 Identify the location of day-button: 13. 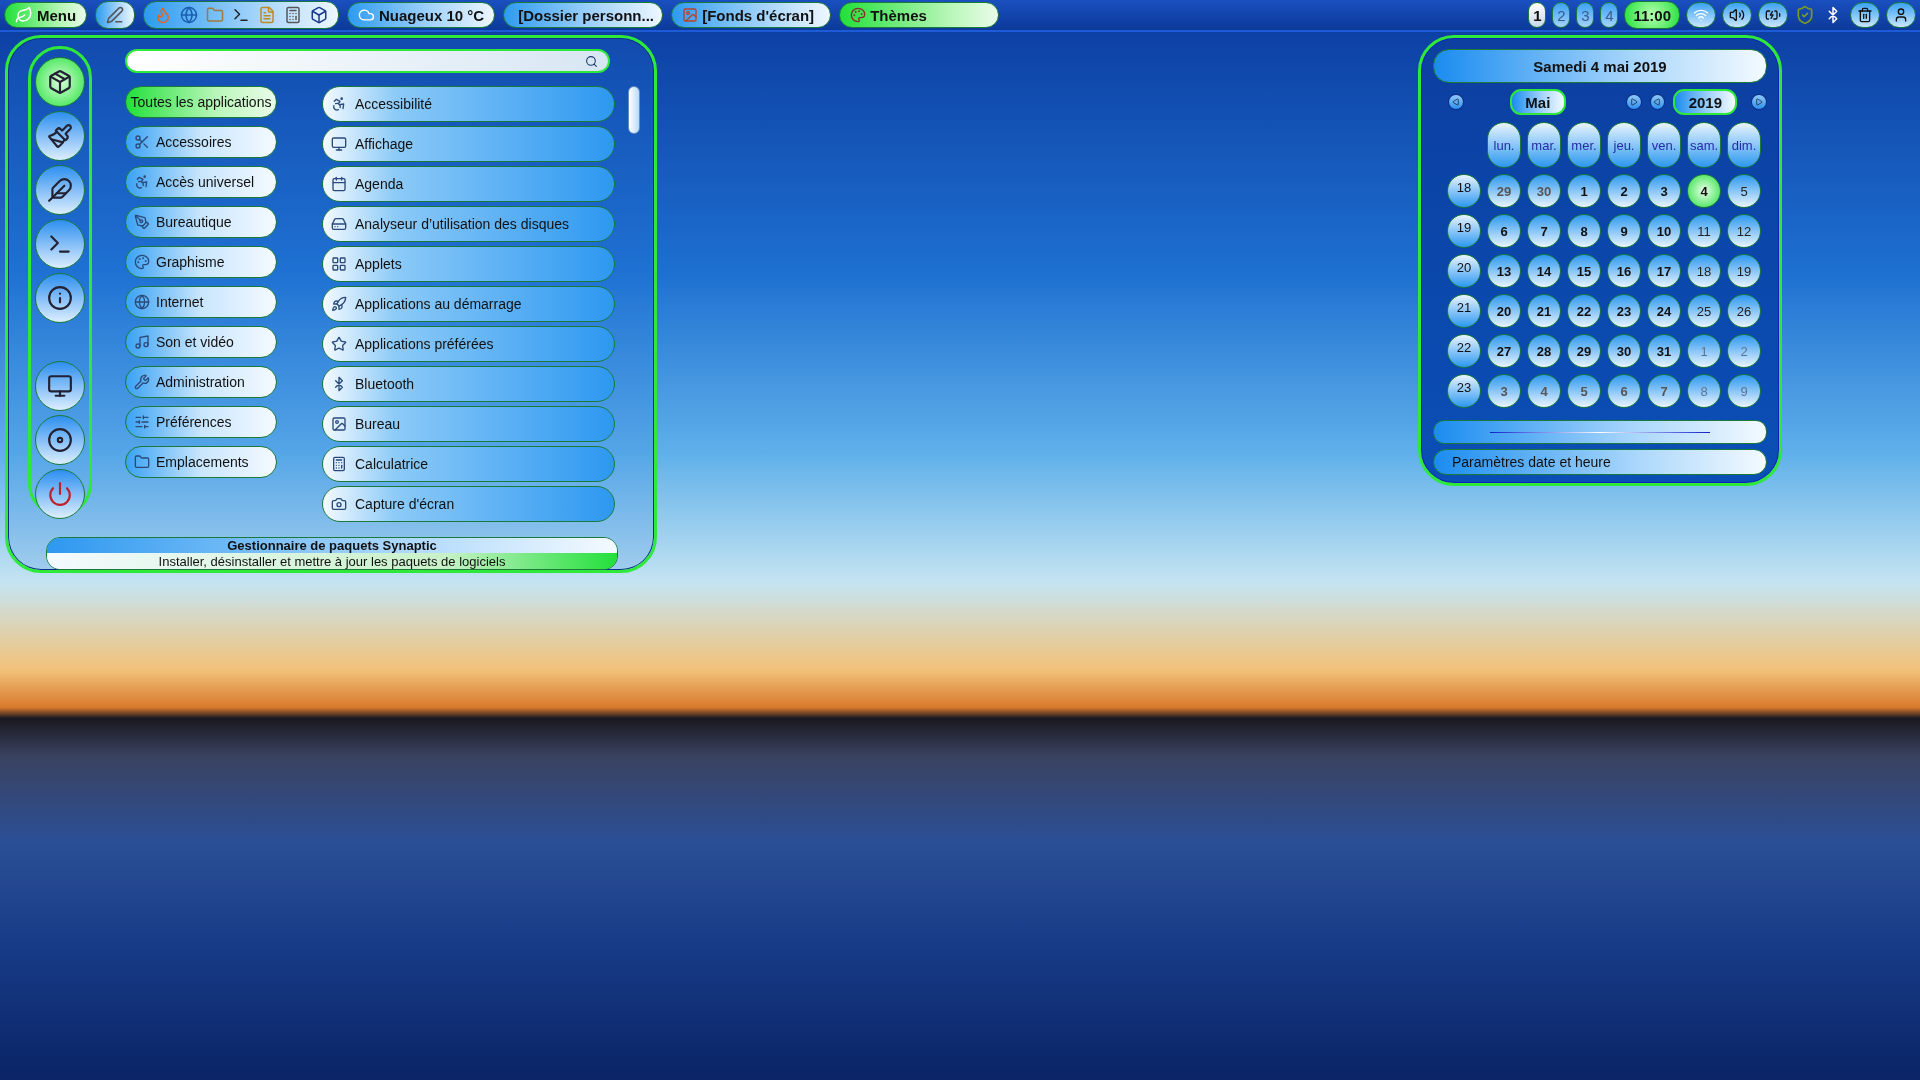
(1504, 271).